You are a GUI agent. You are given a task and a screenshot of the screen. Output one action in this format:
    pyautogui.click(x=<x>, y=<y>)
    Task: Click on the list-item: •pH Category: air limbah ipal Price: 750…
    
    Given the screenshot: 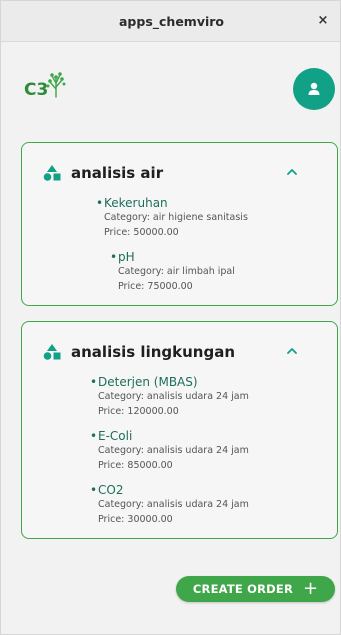 What is the action you would take?
    pyautogui.click(x=172, y=271)
    